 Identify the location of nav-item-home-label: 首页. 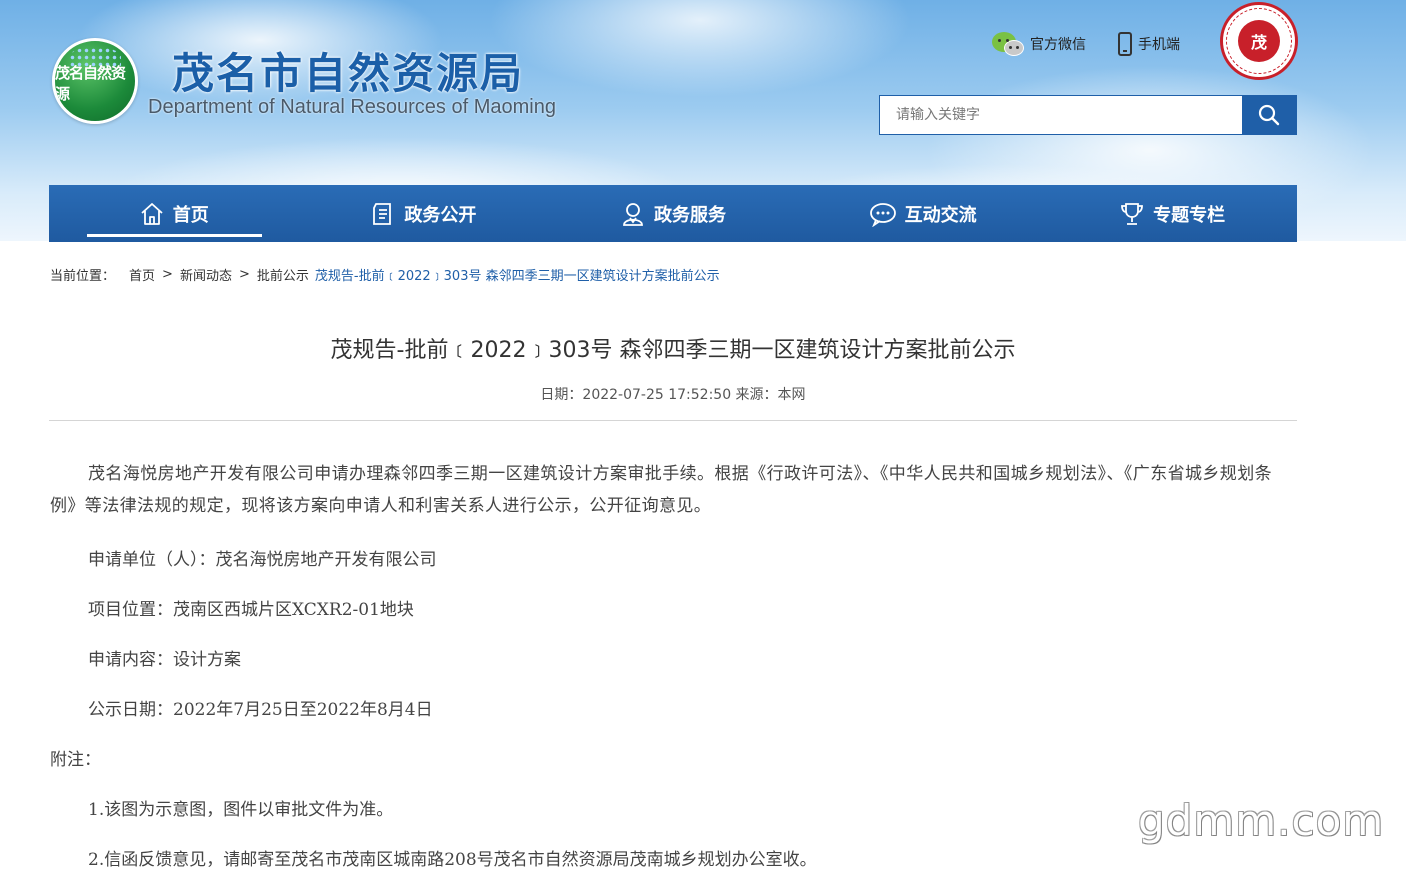
(190, 215).